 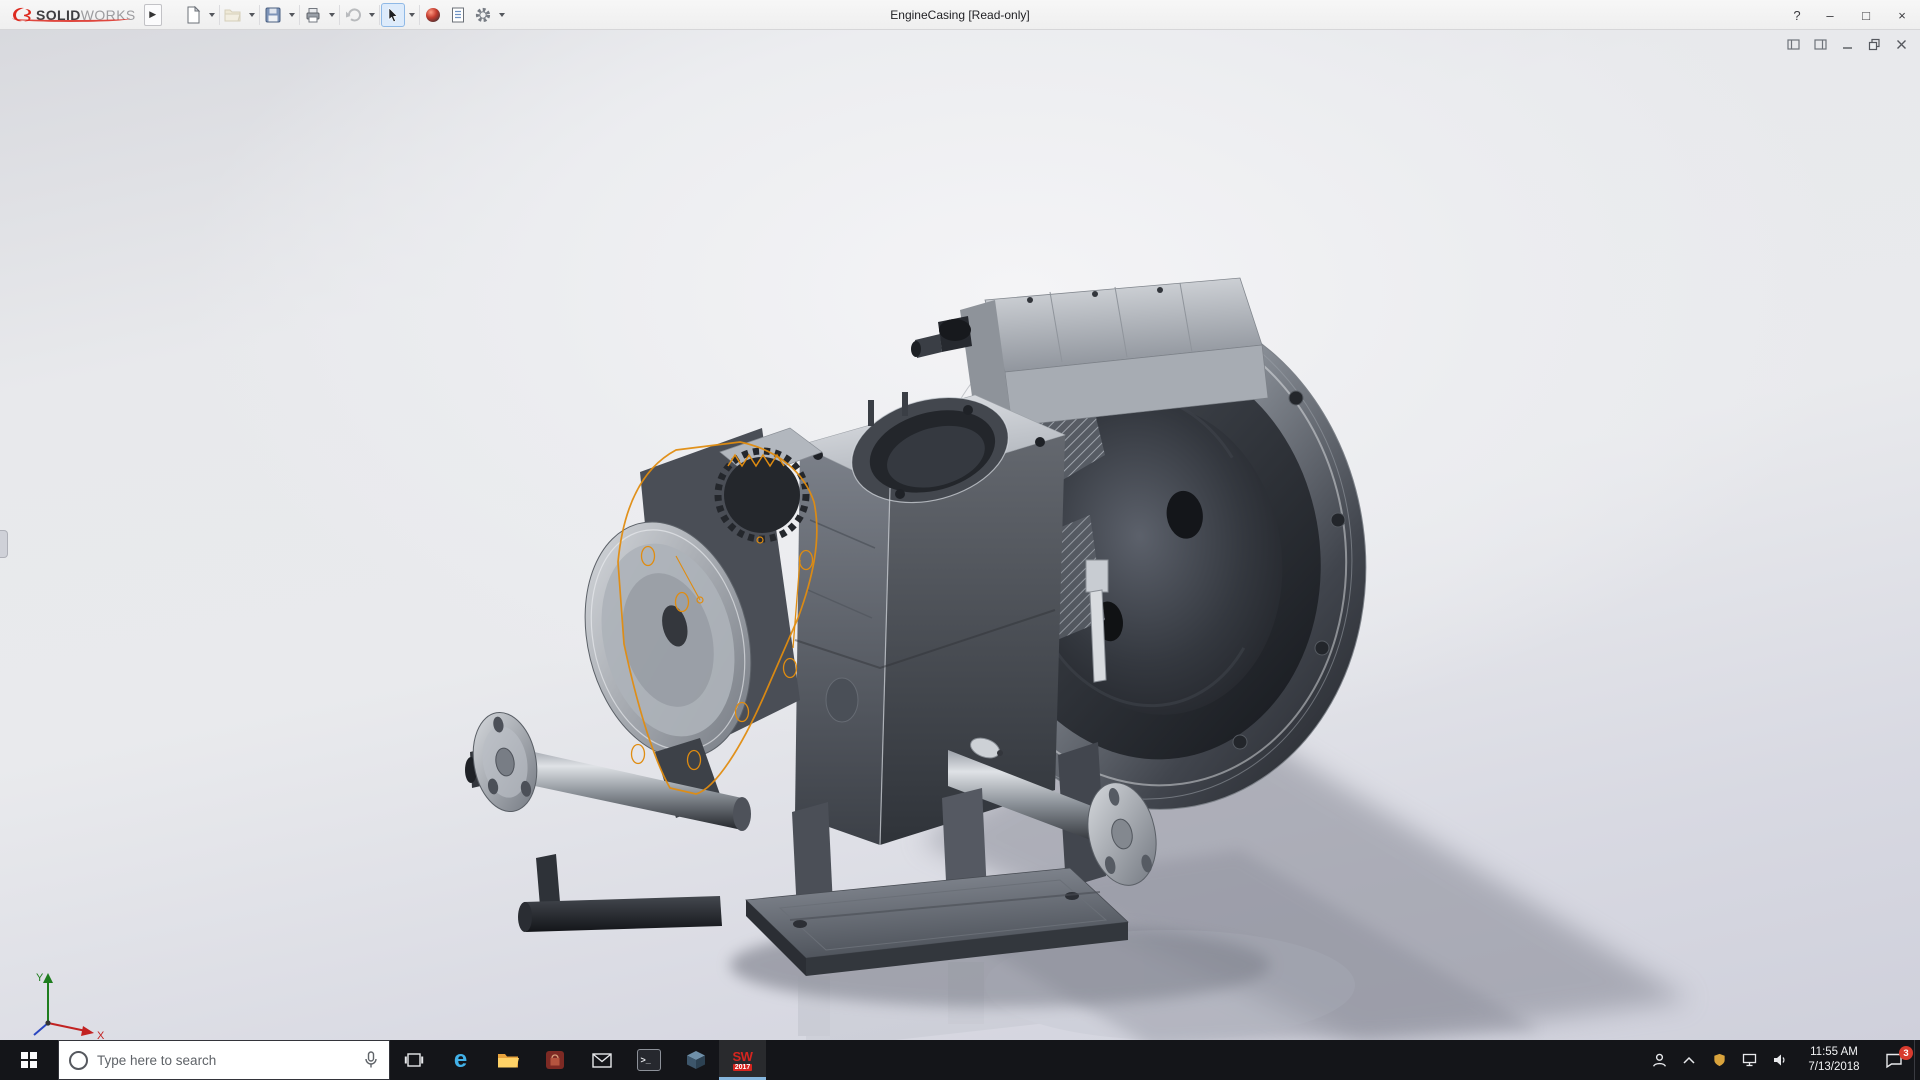 What do you see at coordinates (1902, 15) in the screenshot?
I see `close-button: ×` at bounding box center [1902, 15].